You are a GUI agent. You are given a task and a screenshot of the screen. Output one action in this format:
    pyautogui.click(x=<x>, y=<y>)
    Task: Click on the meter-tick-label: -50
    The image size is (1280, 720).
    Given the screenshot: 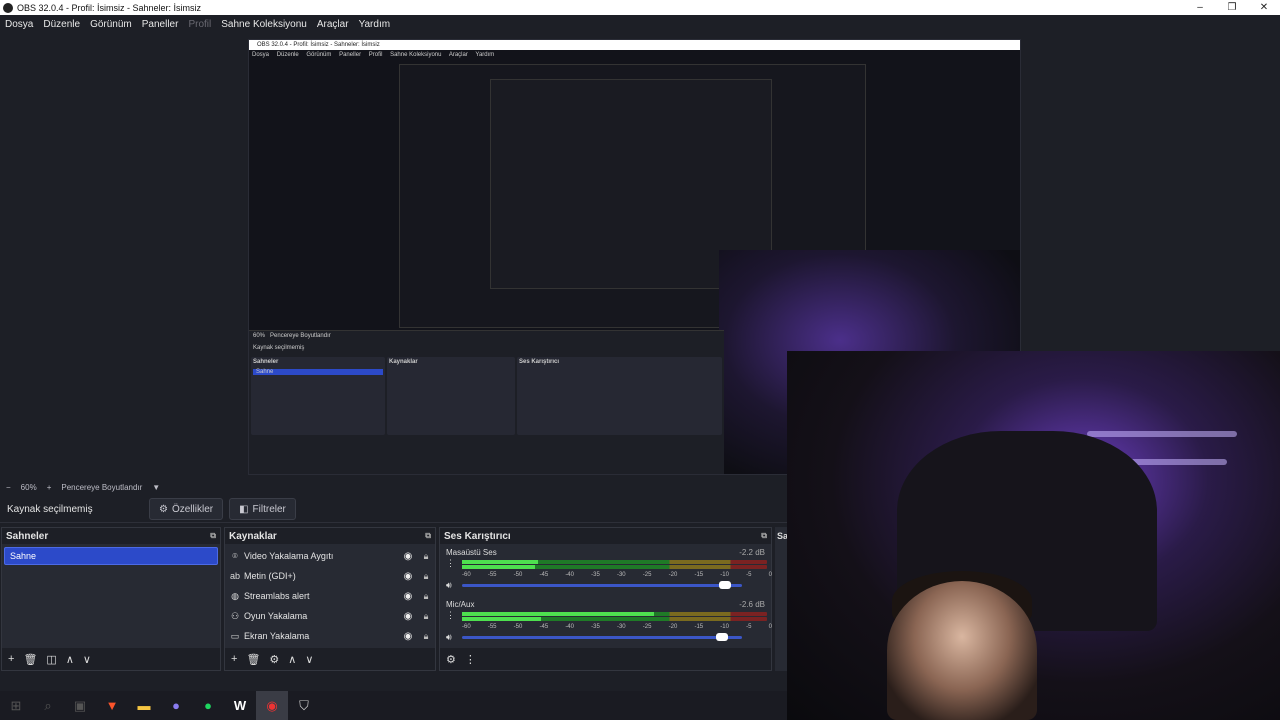 What is the action you would take?
    pyautogui.click(x=518, y=627)
    